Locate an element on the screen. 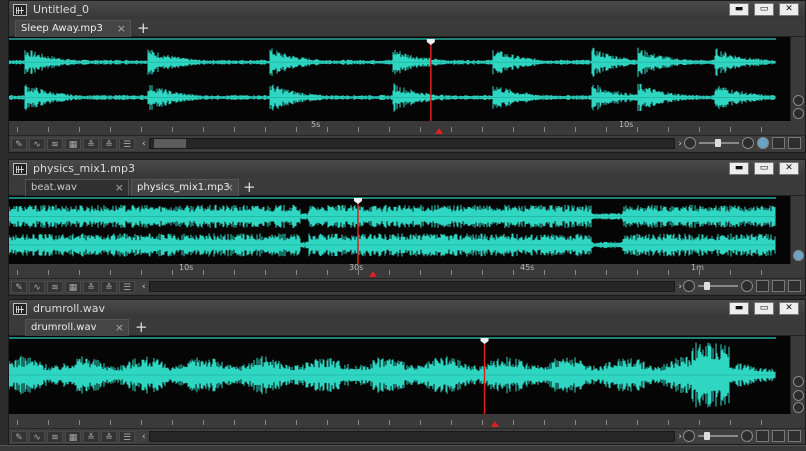 The width and height of the screenshot is (806, 451). title-bar: Untitled_0 ▬ ▭ ✕ is located at coordinates (407, 9).